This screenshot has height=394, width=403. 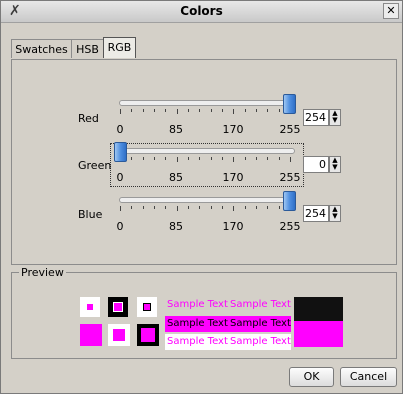 I want to click on title-bar: ✗ Colors ✕, so click(x=201, y=12).